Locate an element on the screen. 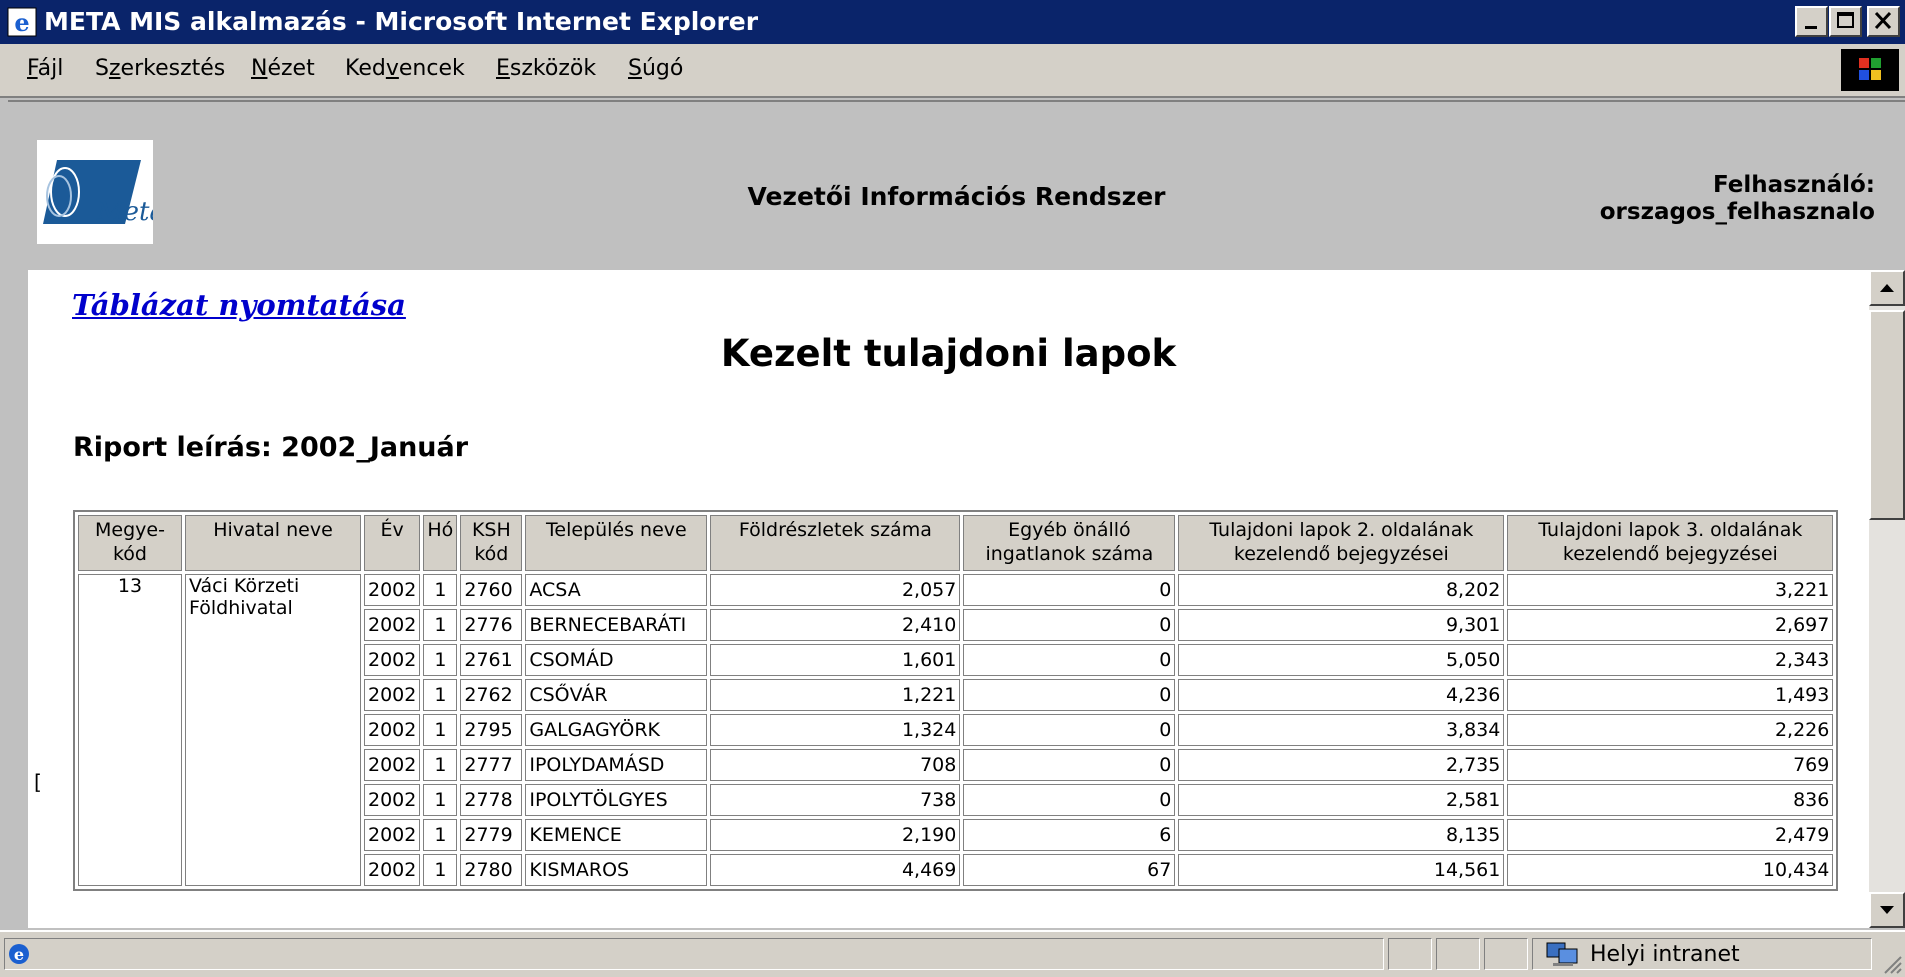  report-title: Kezelt tulajdoni lapok is located at coordinates (948, 353).